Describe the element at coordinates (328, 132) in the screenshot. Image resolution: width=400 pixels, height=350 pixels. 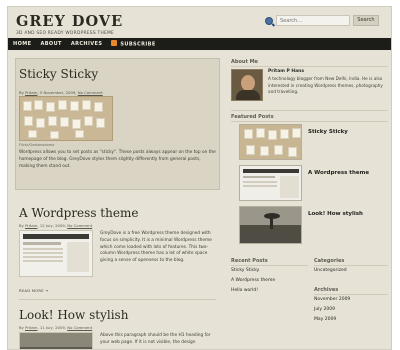
I see `featured-link-sticky: Sticky Sticky` at that location.